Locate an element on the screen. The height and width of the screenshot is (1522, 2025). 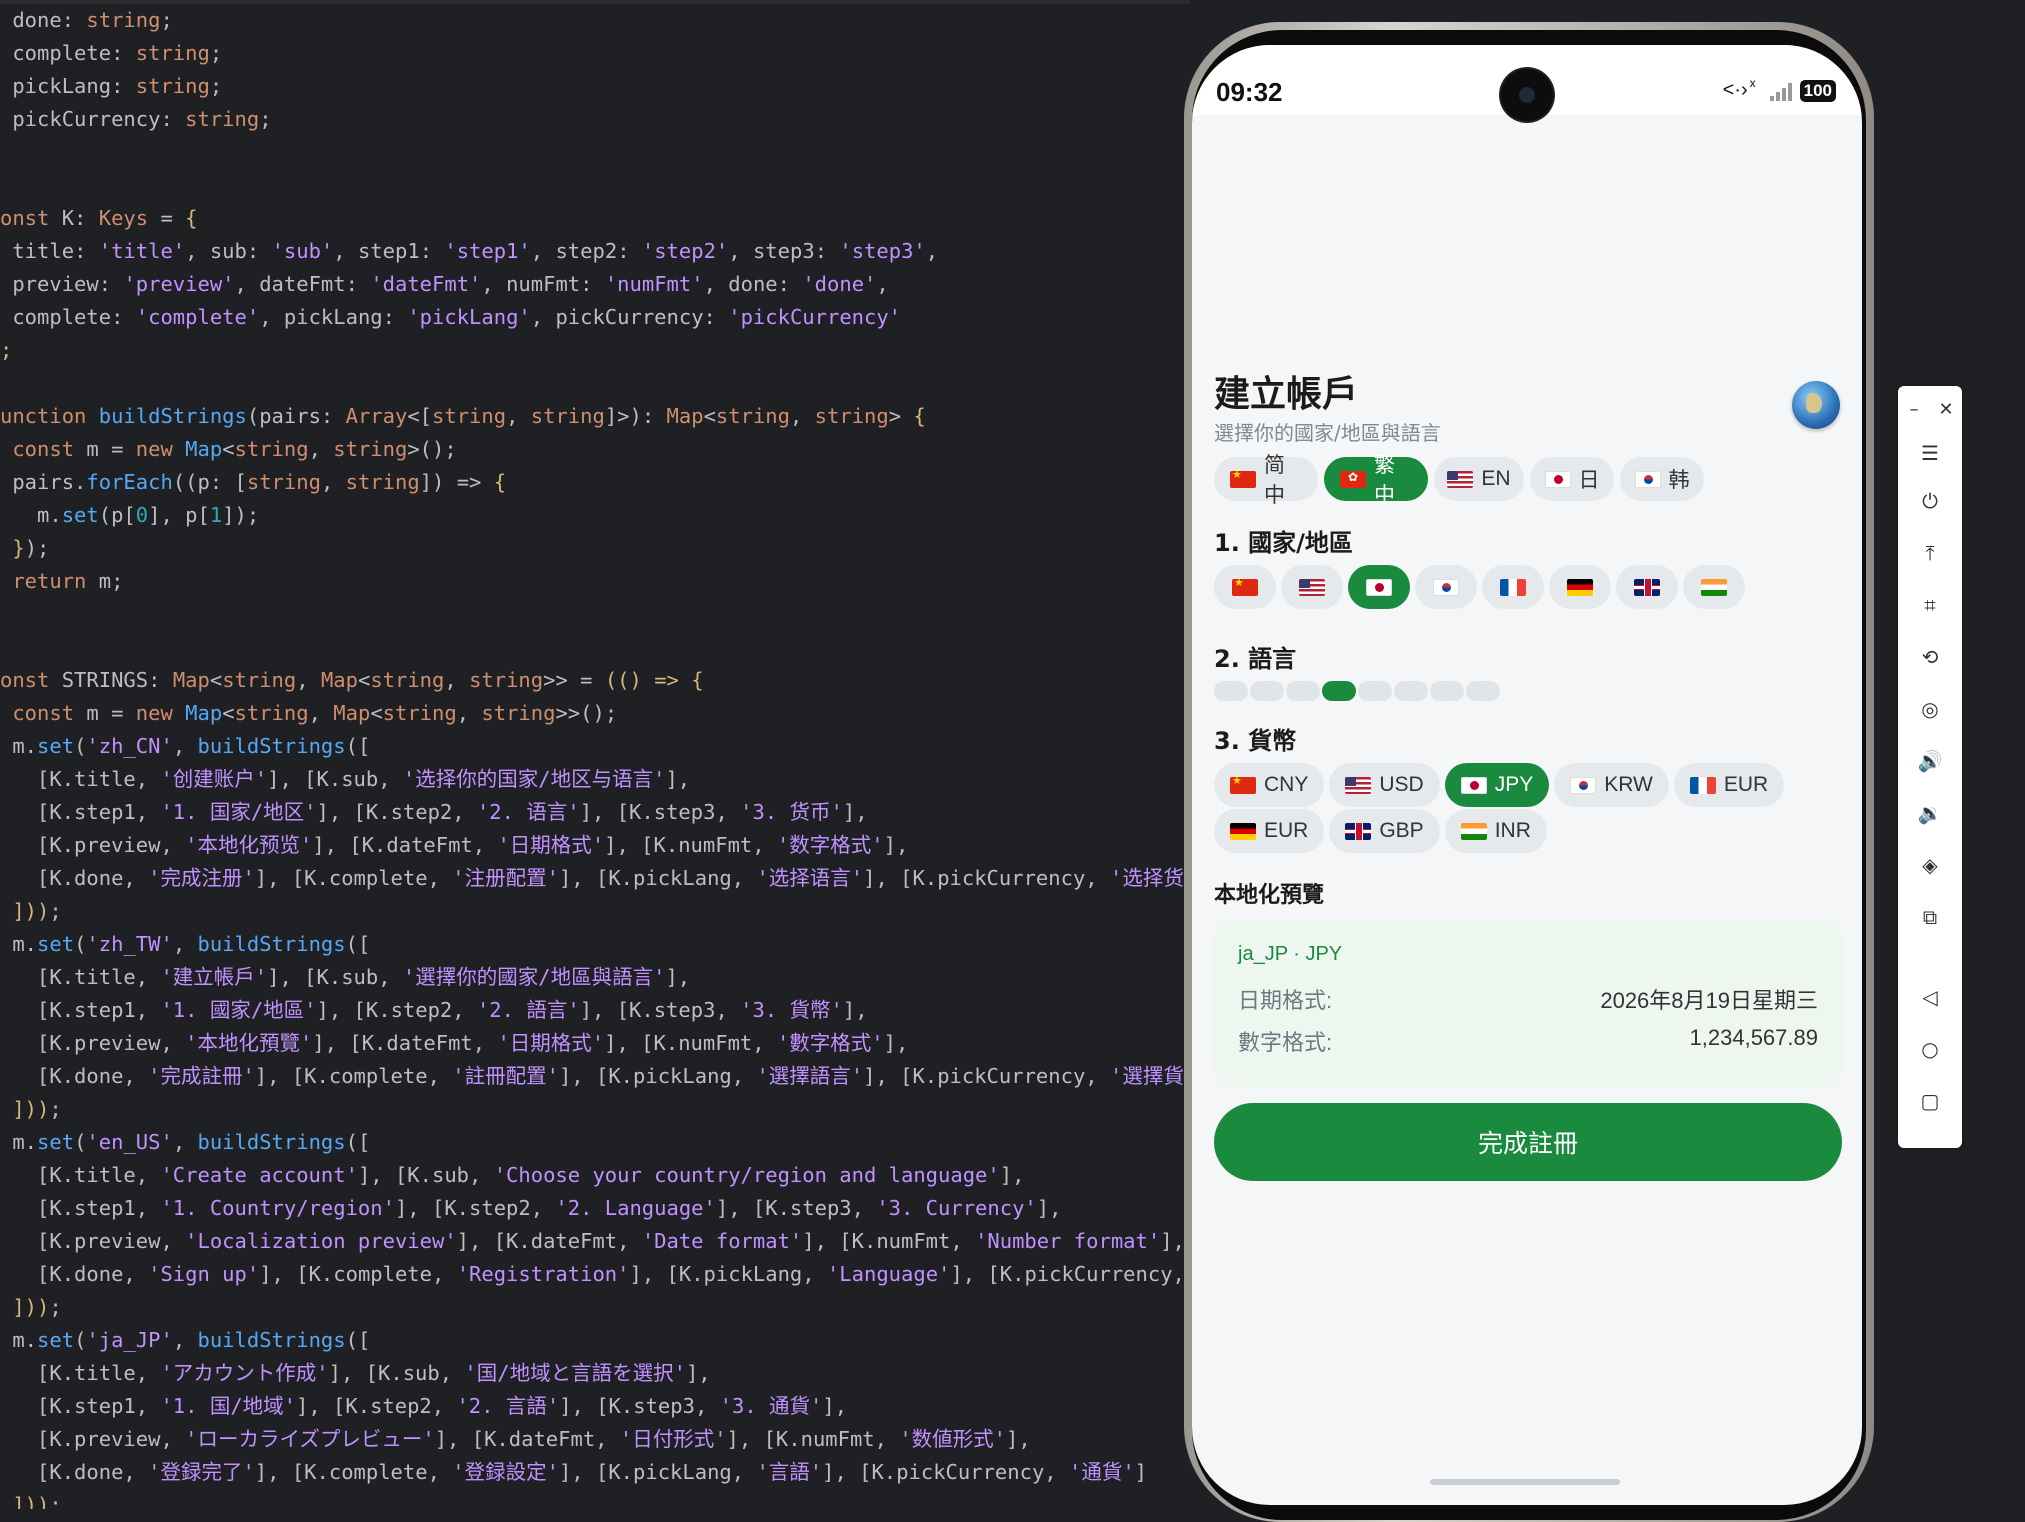
code-line: complete: string; is located at coordinates (595, 53).